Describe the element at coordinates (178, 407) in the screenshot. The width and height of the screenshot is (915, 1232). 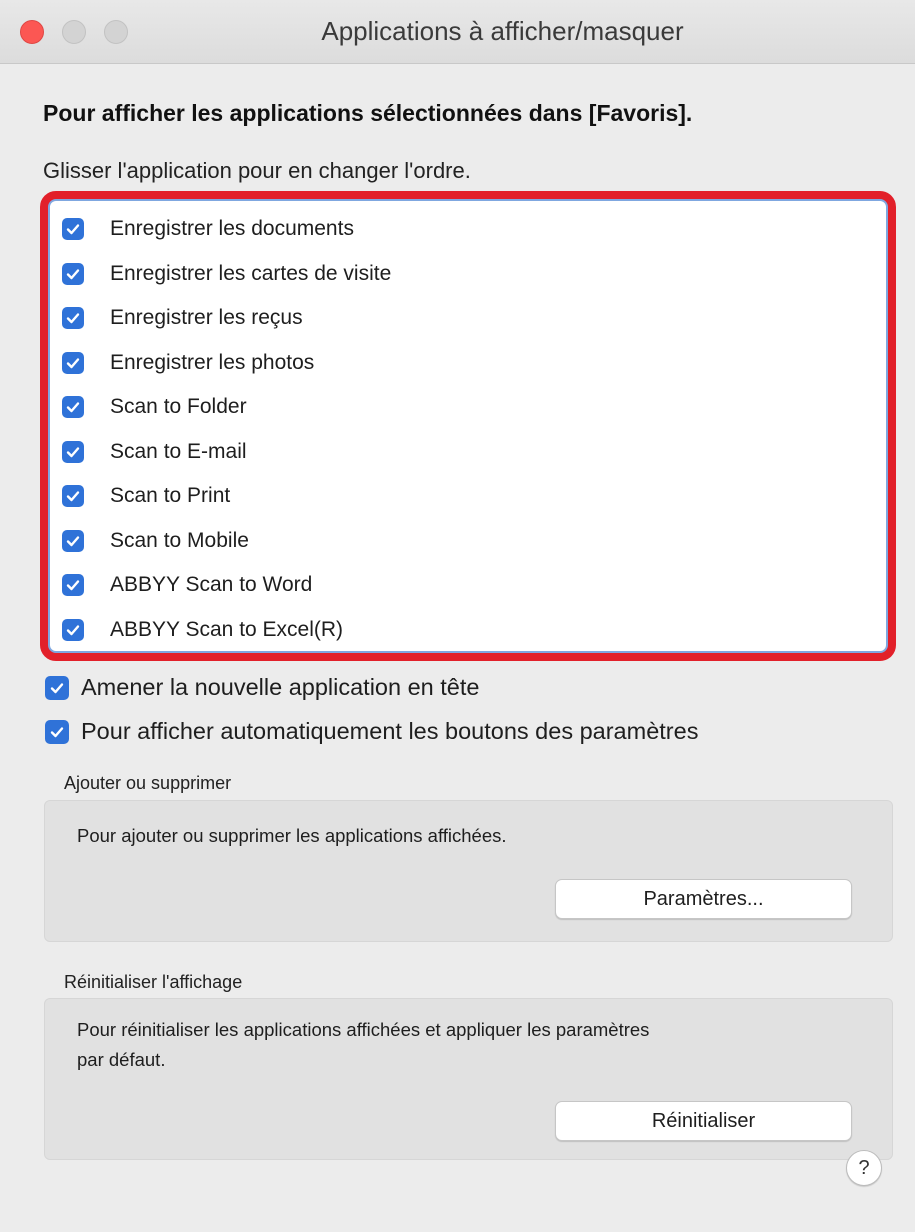
I see `app-list-item-label: Scan to Folder` at that location.